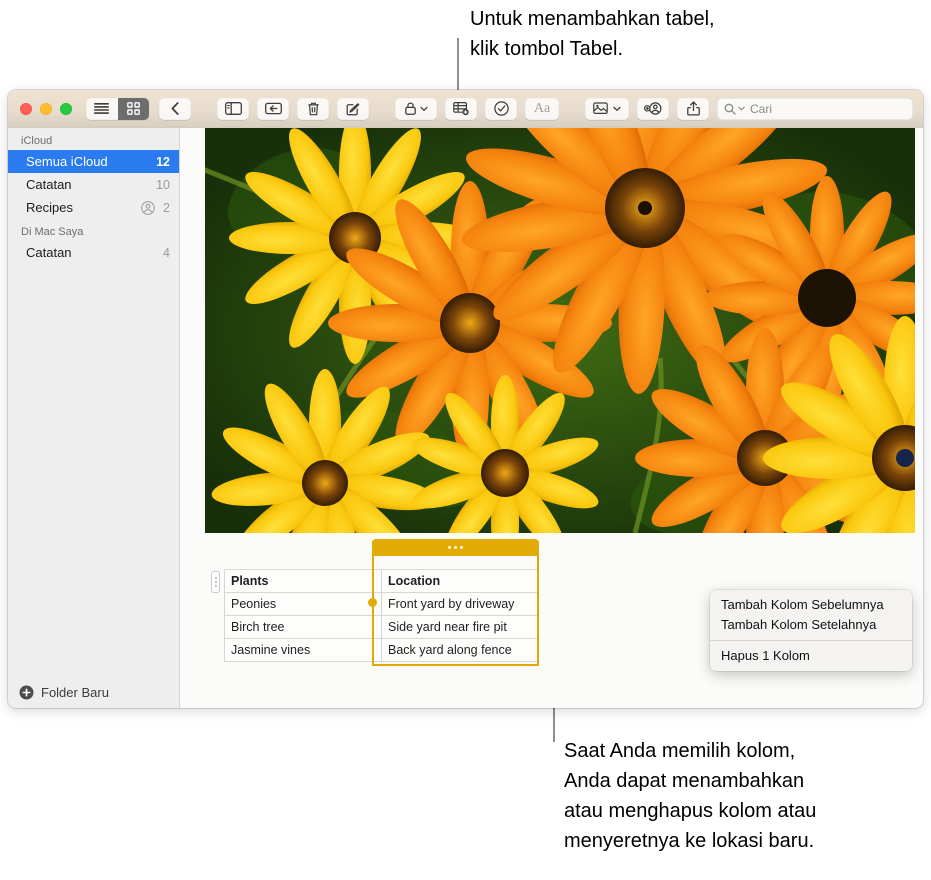  Describe the element at coordinates (102, 109) in the screenshot. I see `list-view-icon` at that location.